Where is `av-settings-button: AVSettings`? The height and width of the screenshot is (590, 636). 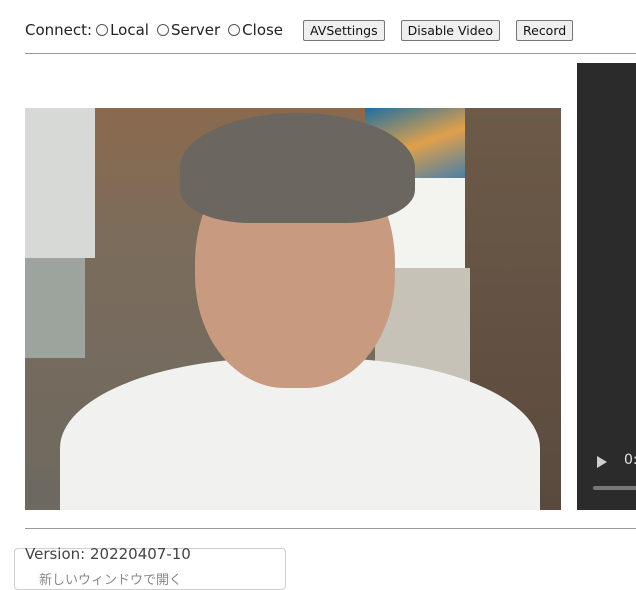 av-settings-button: AVSettings is located at coordinates (344, 30).